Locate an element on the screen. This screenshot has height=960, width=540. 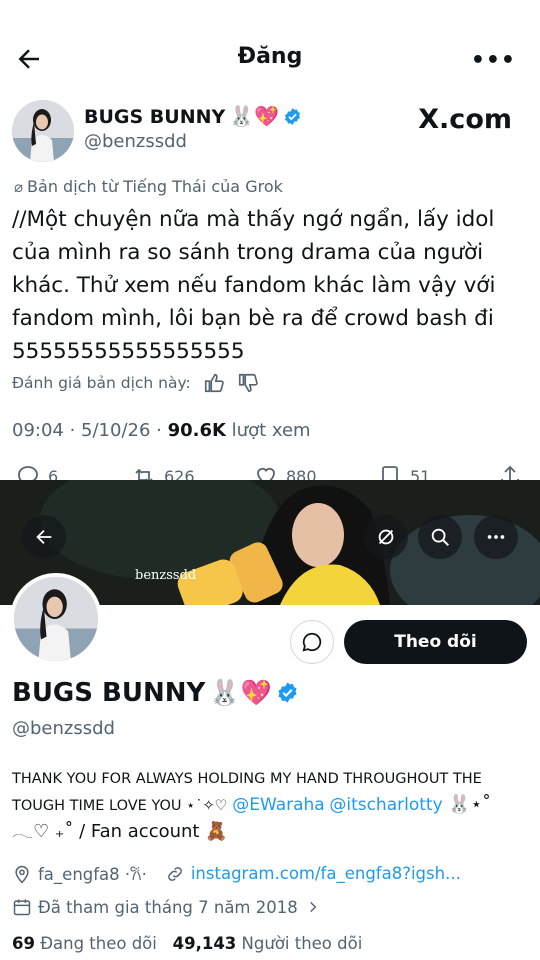
bio-text: TOUGH TIME LOVE YOU ⋆˙✧♡ is located at coordinates (122, 806).